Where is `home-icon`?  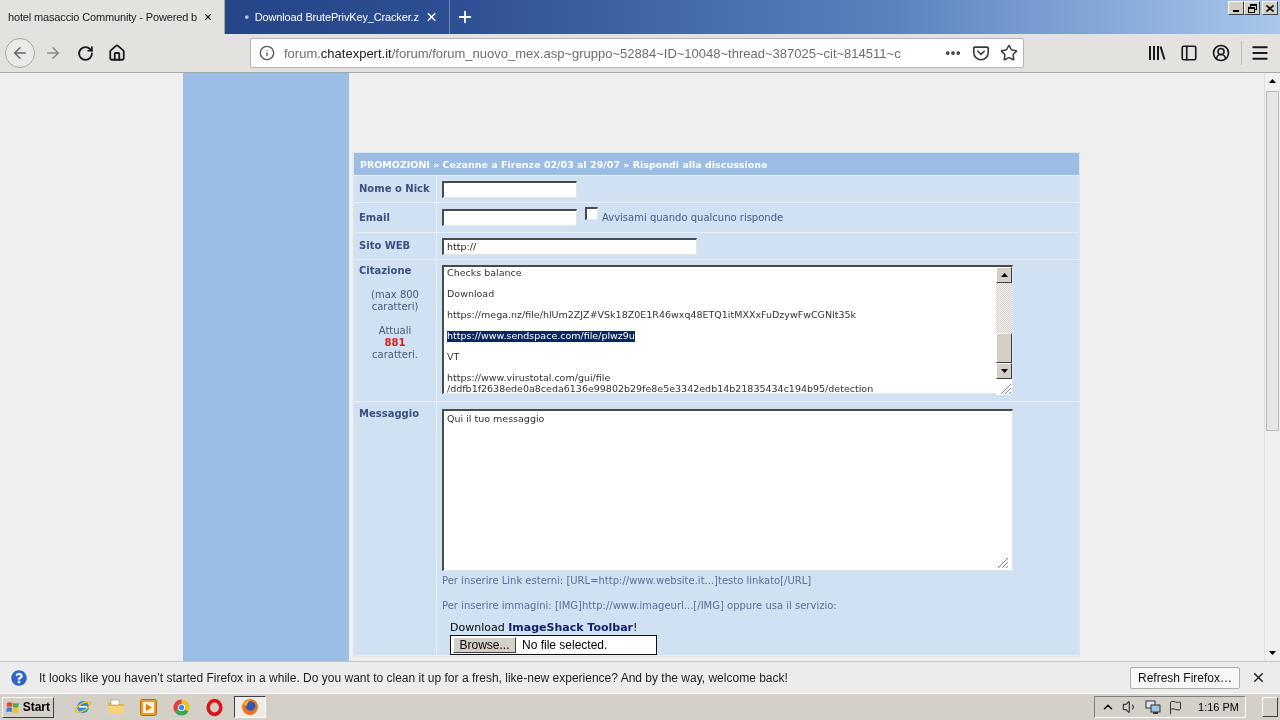 home-icon is located at coordinates (117, 53).